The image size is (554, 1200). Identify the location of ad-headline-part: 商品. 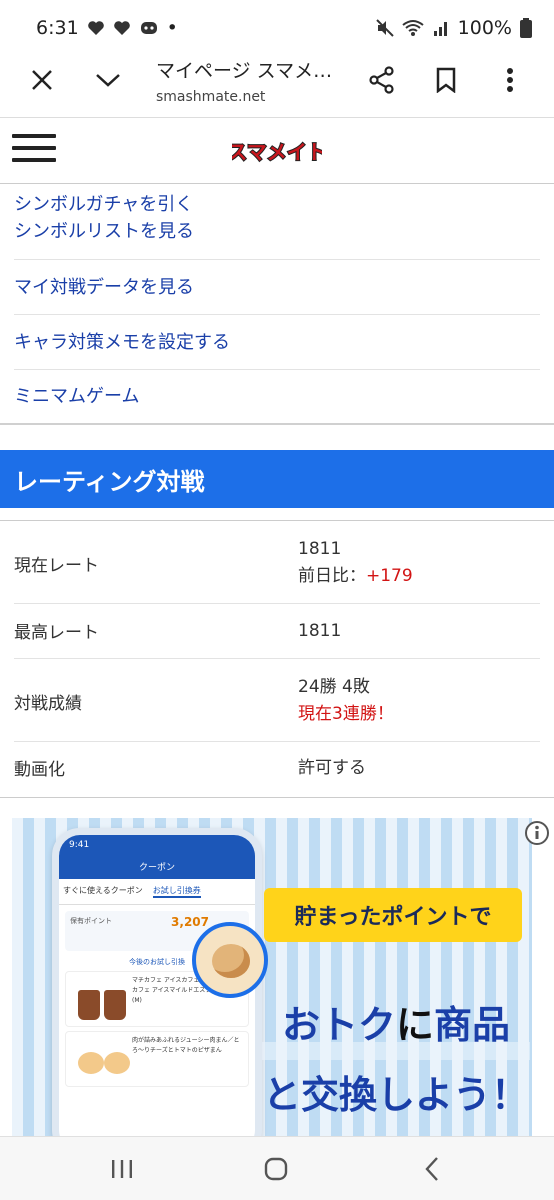
(472, 1025).